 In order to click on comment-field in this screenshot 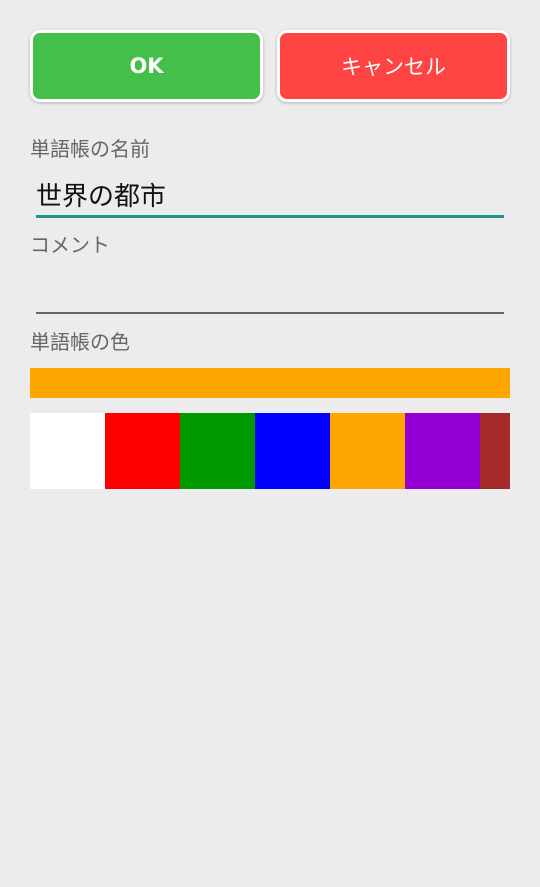, I will do `click(270, 291)`.